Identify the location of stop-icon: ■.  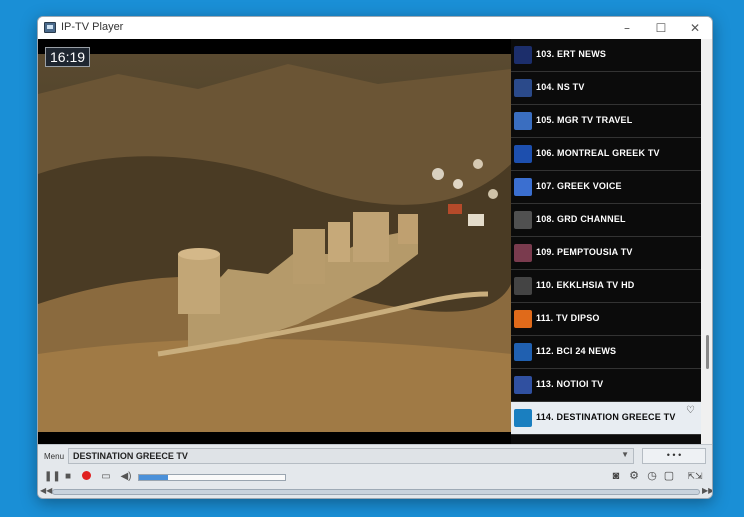
(68, 477).